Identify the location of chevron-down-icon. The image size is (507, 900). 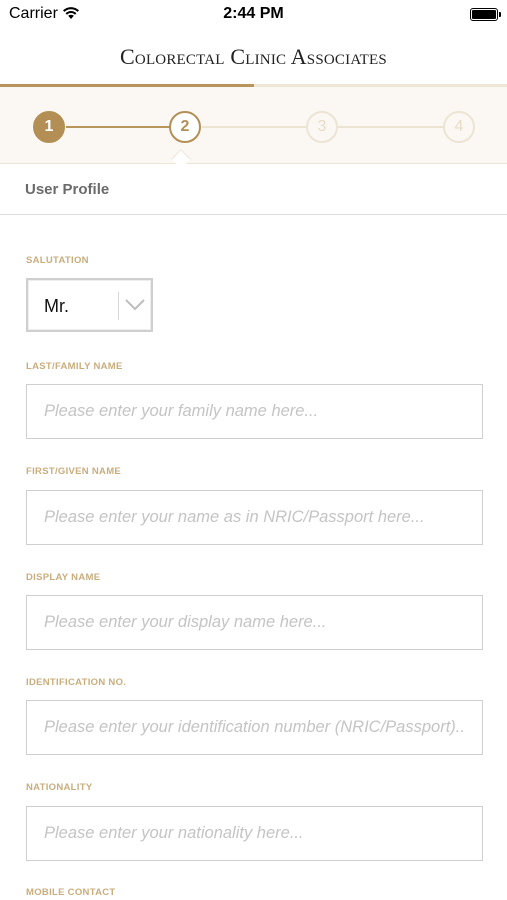
(135, 306).